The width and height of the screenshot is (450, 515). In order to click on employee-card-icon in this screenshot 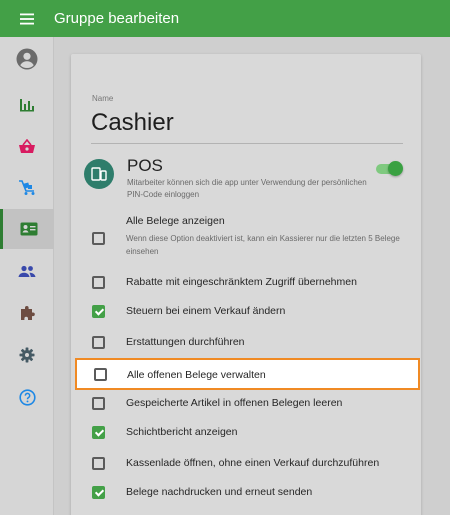, I will do `click(28, 229)`.